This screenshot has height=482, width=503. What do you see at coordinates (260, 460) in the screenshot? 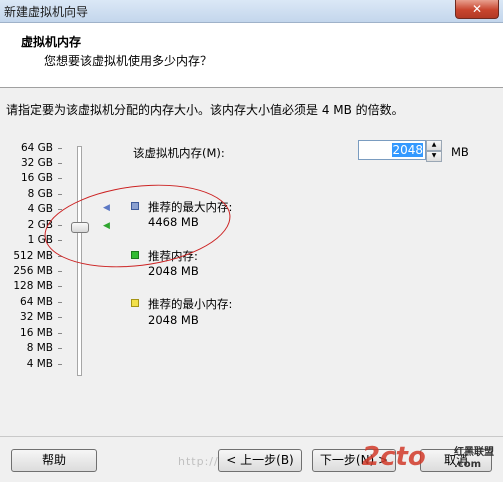
I see `back-button: < 上一步(B)` at bounding box center [260, 460].